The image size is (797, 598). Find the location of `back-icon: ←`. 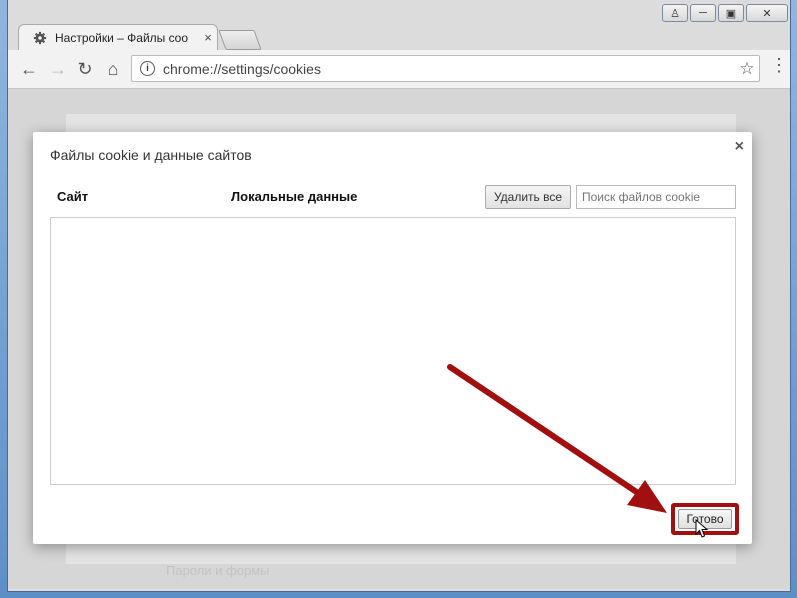

back-icon: ← is located at coordinates (29, 69).